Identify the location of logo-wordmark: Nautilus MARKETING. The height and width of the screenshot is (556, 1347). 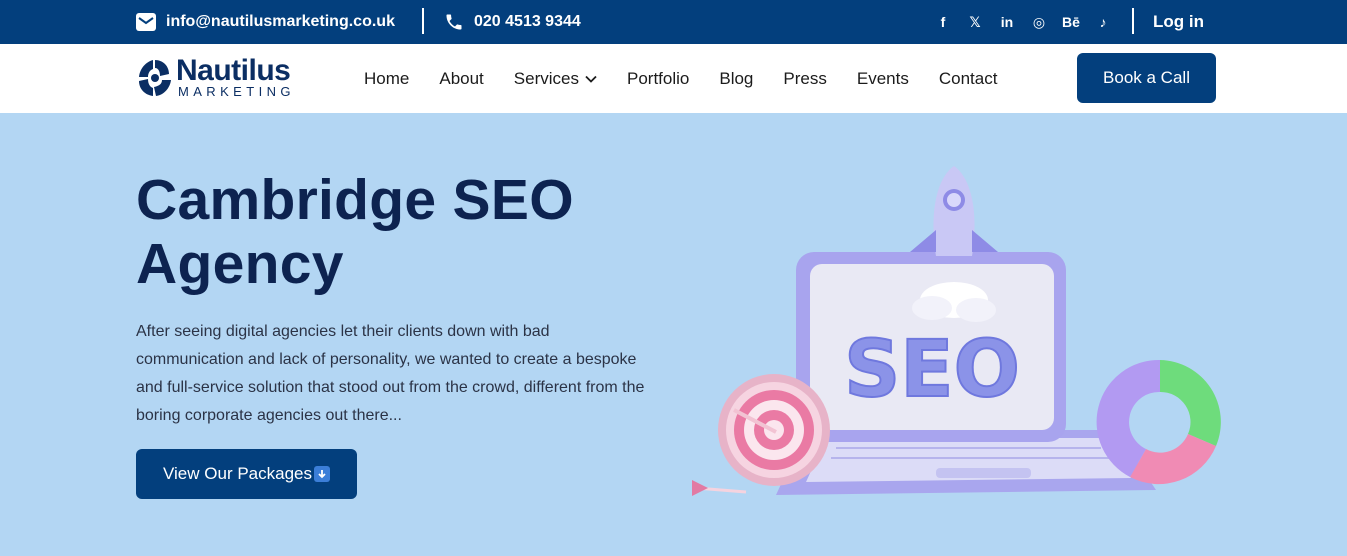
(235, 76).